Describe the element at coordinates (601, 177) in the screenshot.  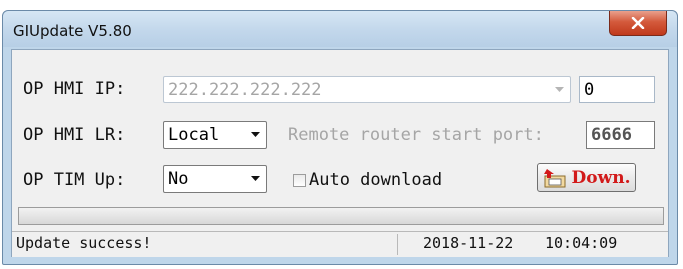
I see `download-button-label: Down.` at that location.